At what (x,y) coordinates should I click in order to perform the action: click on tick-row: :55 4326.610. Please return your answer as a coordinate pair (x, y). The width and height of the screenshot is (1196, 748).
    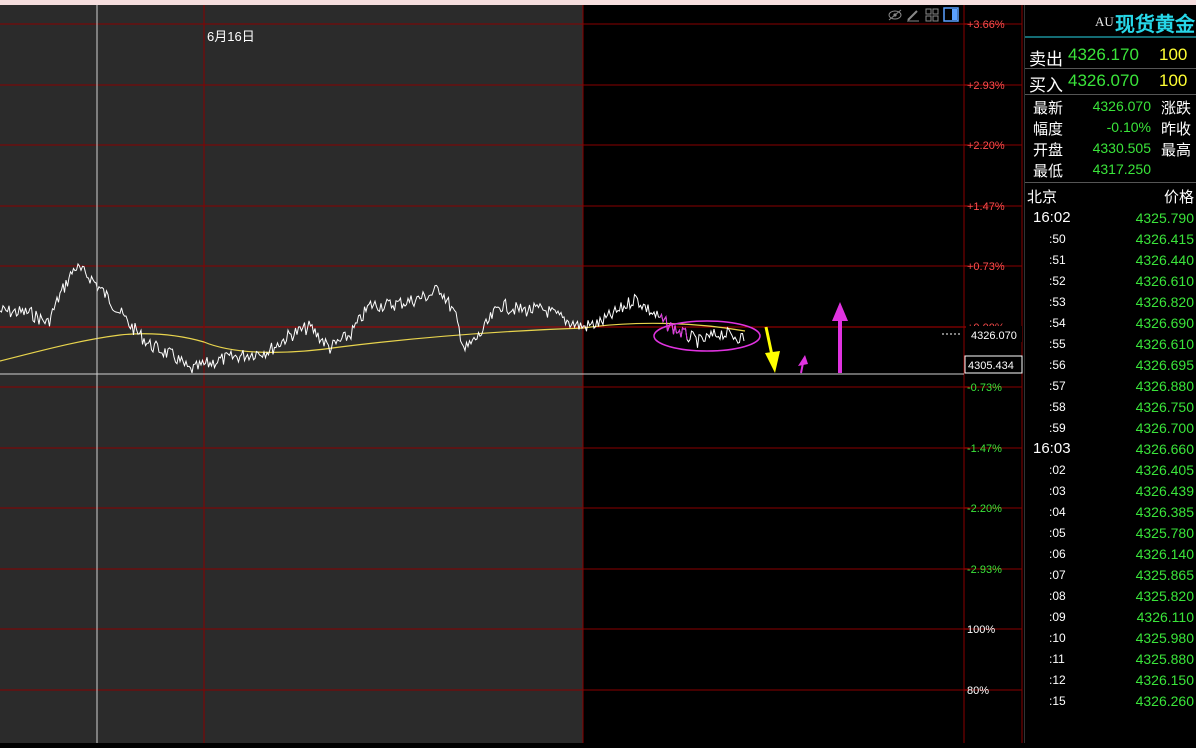
    Looking at the image, I should click on (1110, 344).